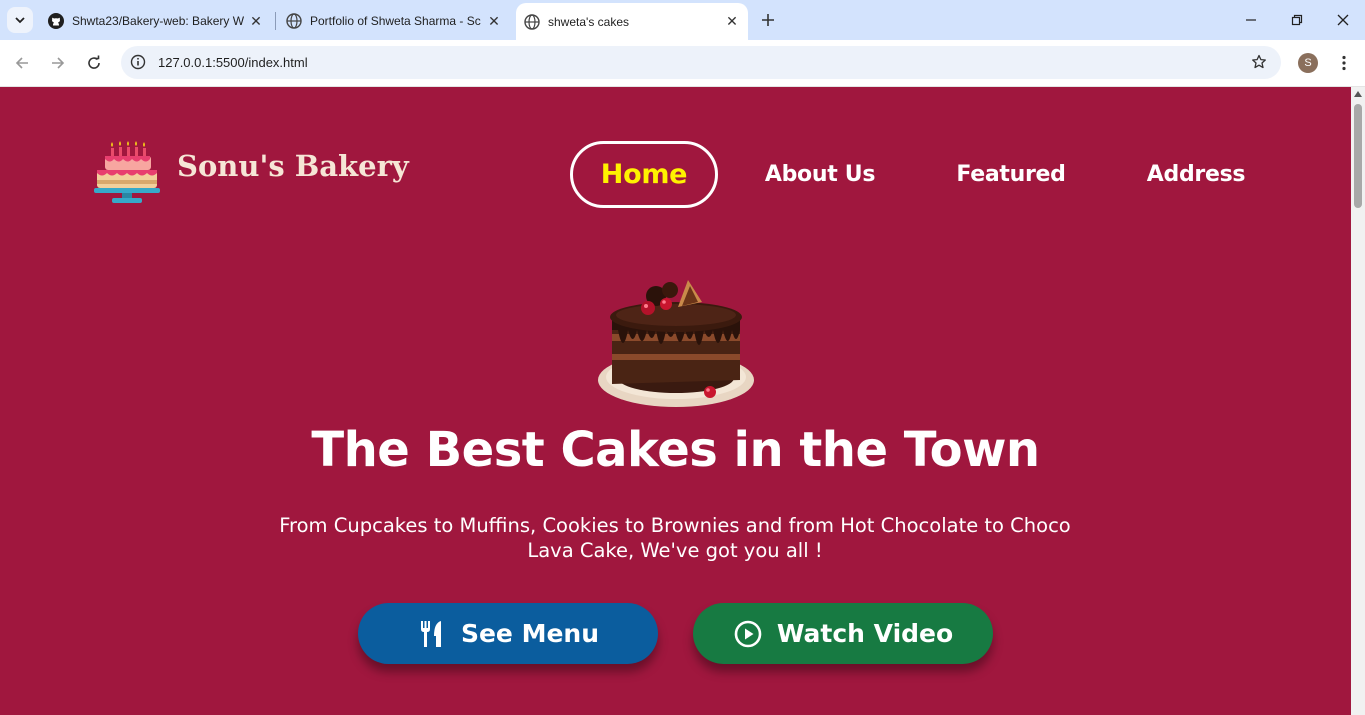 Image resolution: width=1365 pixels, height=715 pixels. I want to click on utensils-icon, so click(432, 634).